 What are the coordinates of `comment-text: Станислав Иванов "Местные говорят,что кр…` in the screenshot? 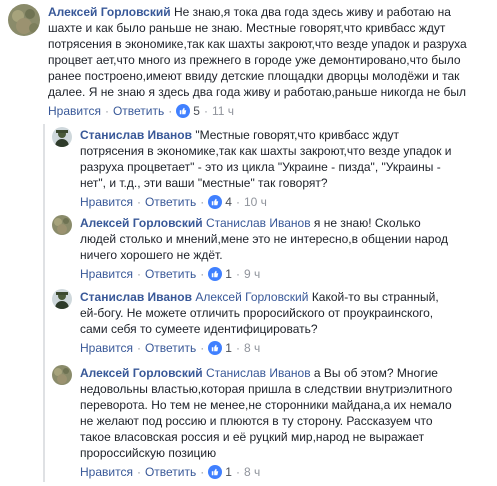 It's located at (266, 159).